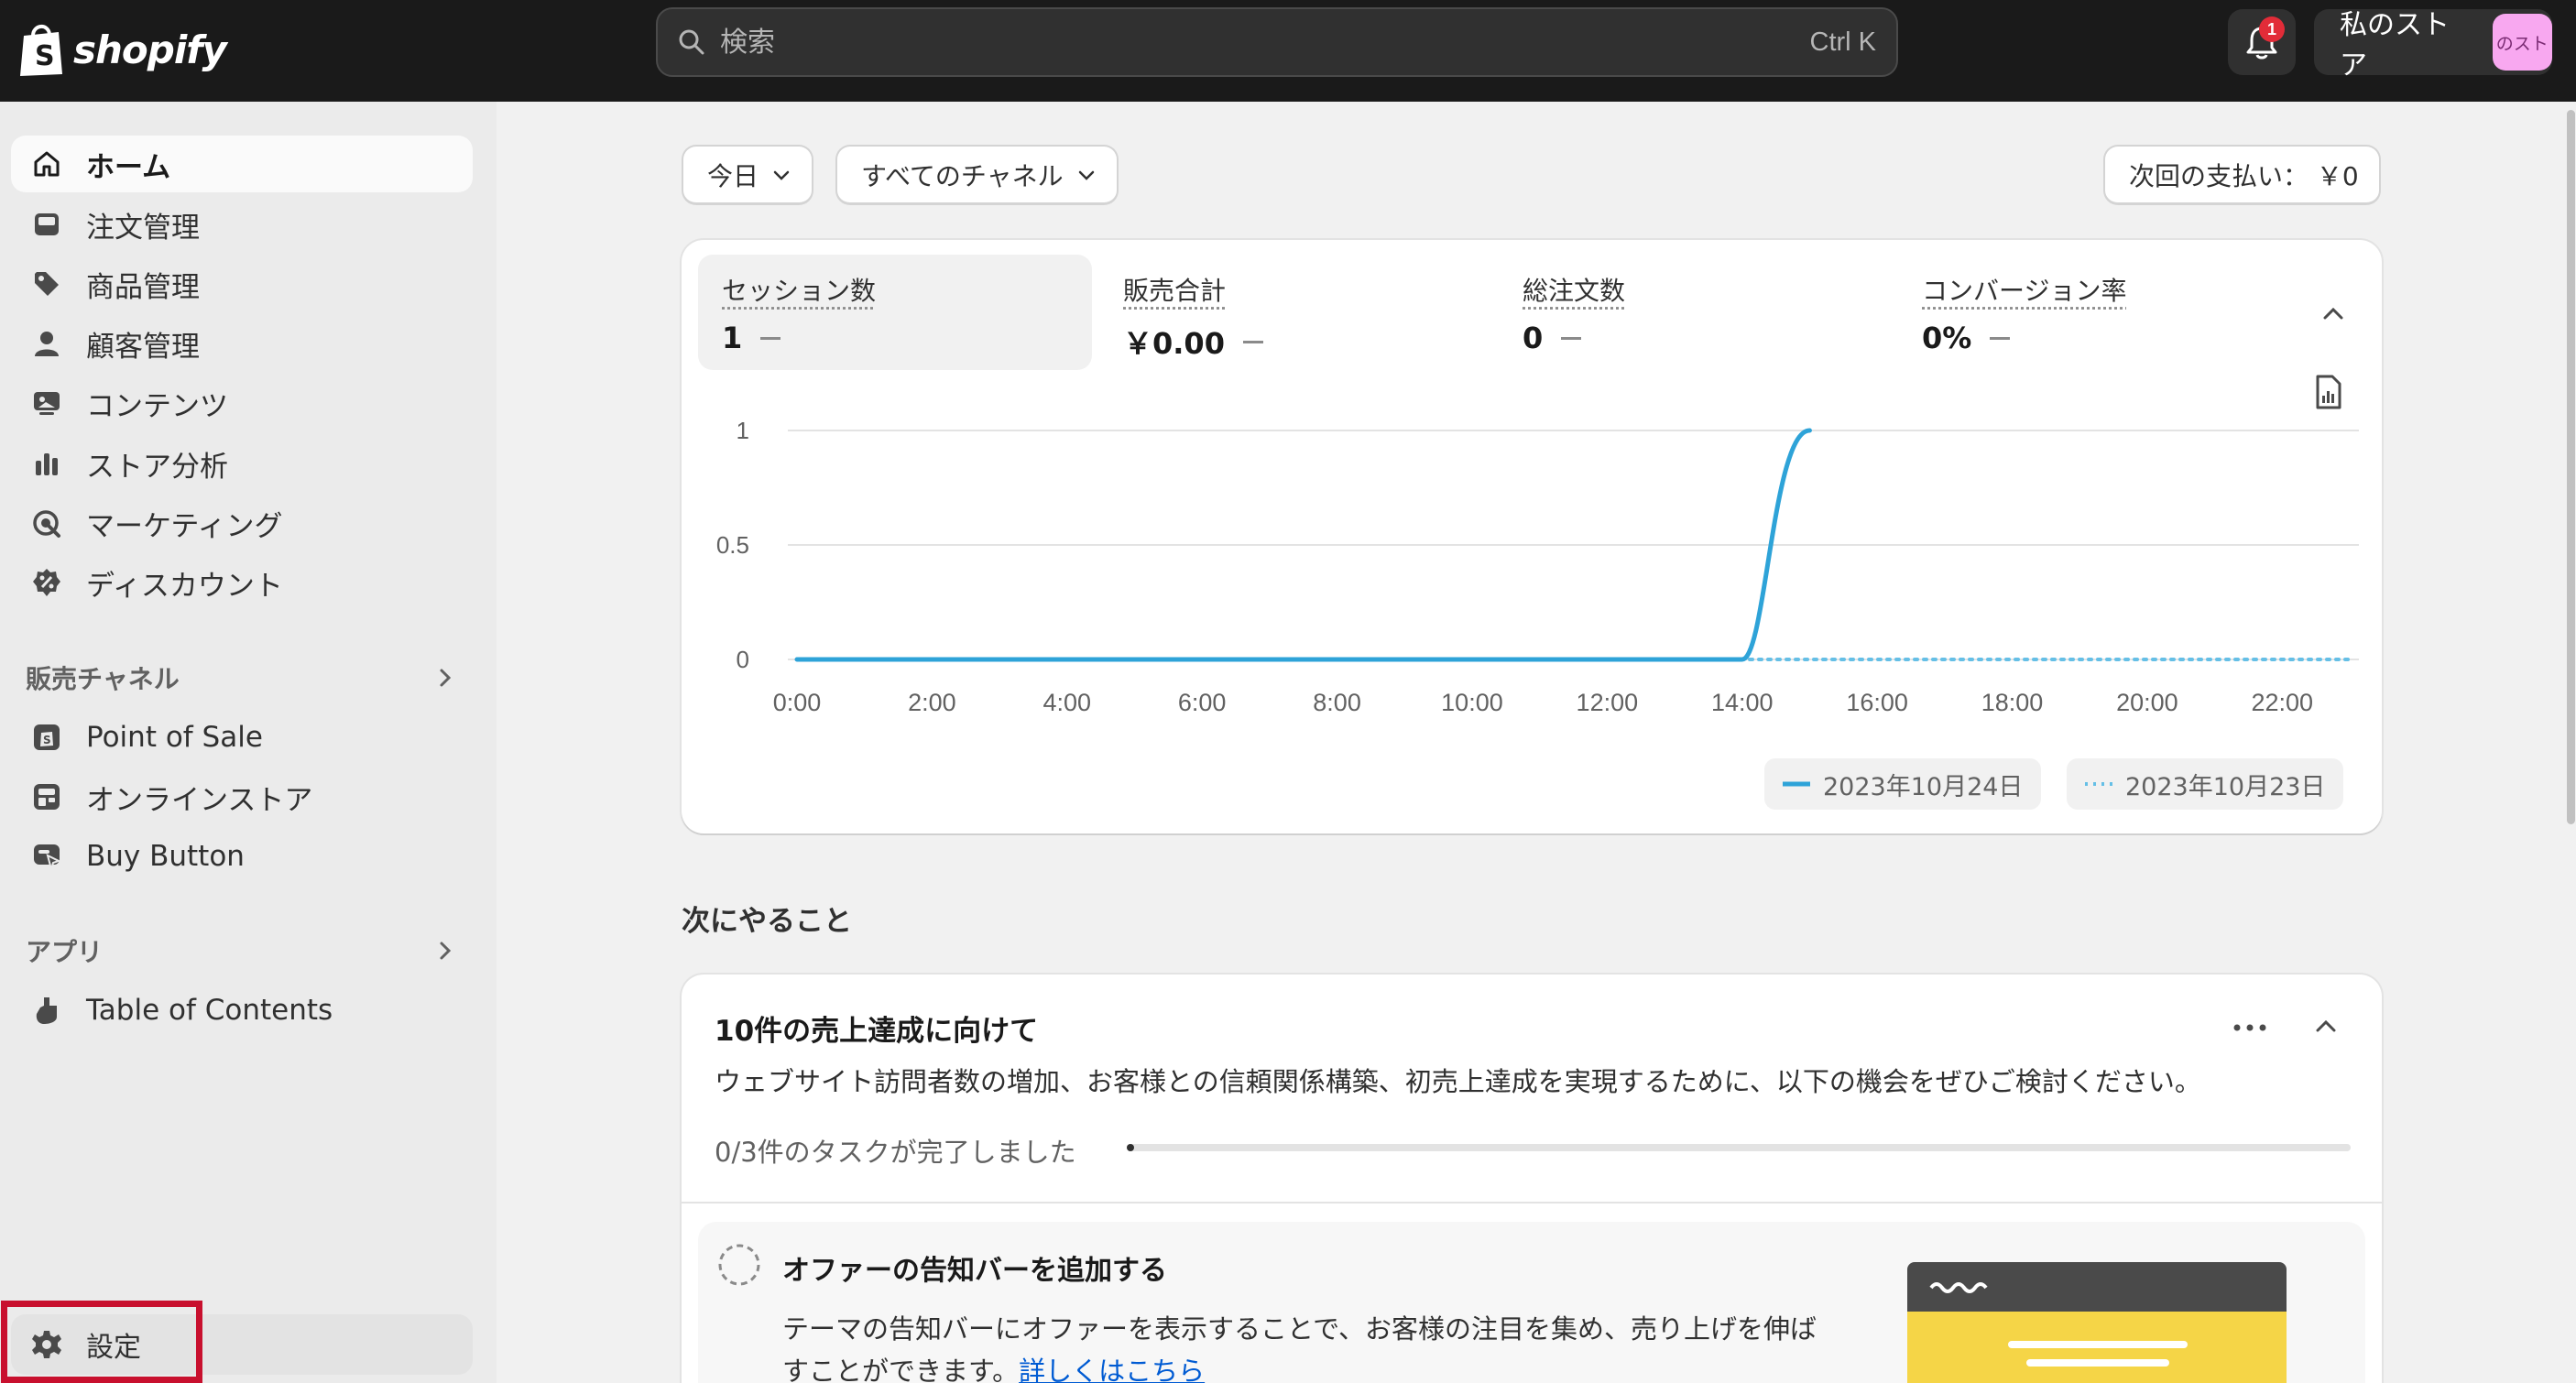 The image size is (2576, 1383). I want to click on search-bar: Ctrl K, so click(1277, 42).